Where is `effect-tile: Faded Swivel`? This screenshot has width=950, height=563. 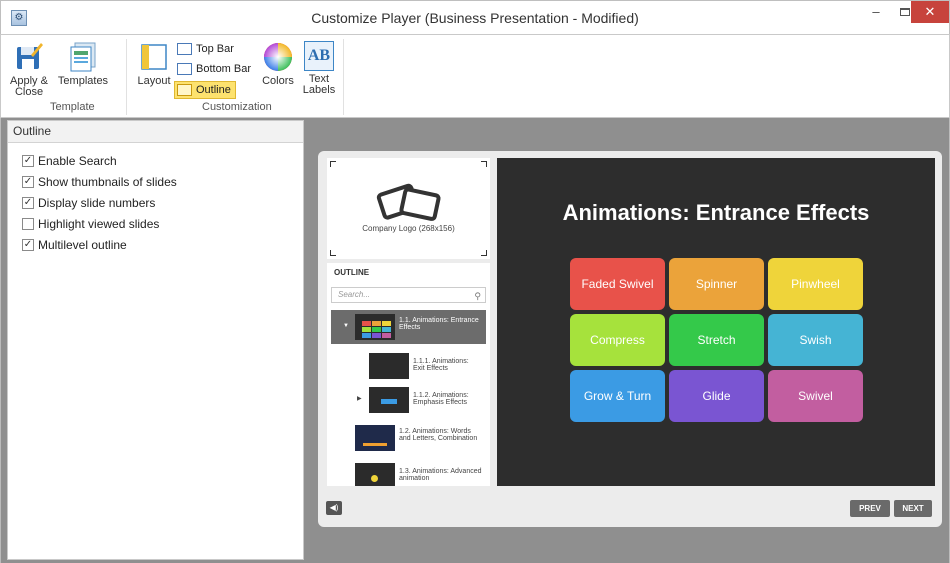
effect-tile: Faded Swivel is located at coordinates (617, 284).